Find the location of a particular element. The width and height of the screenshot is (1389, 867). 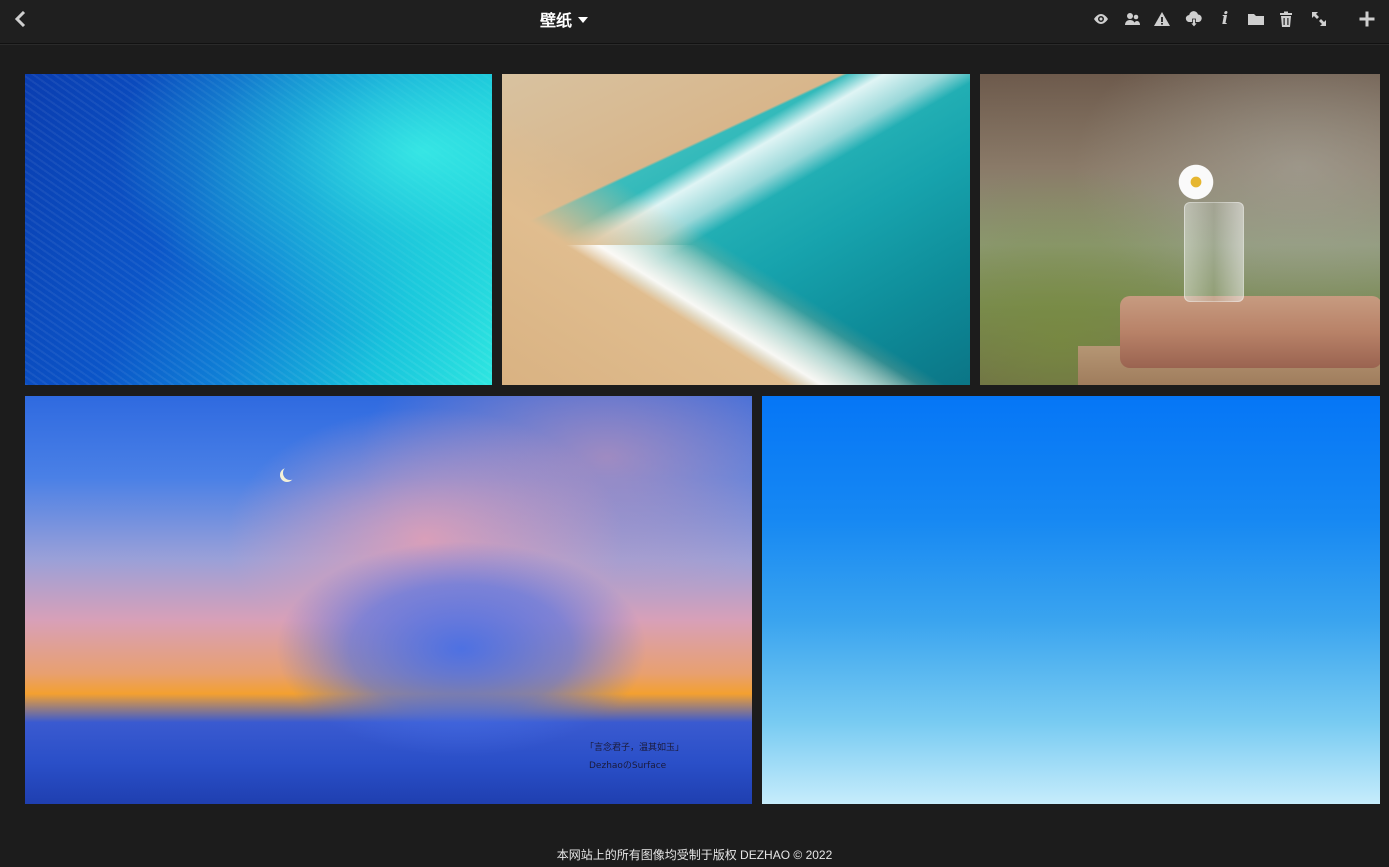

fullscreen-icon is located at coordinates (1319, 19).